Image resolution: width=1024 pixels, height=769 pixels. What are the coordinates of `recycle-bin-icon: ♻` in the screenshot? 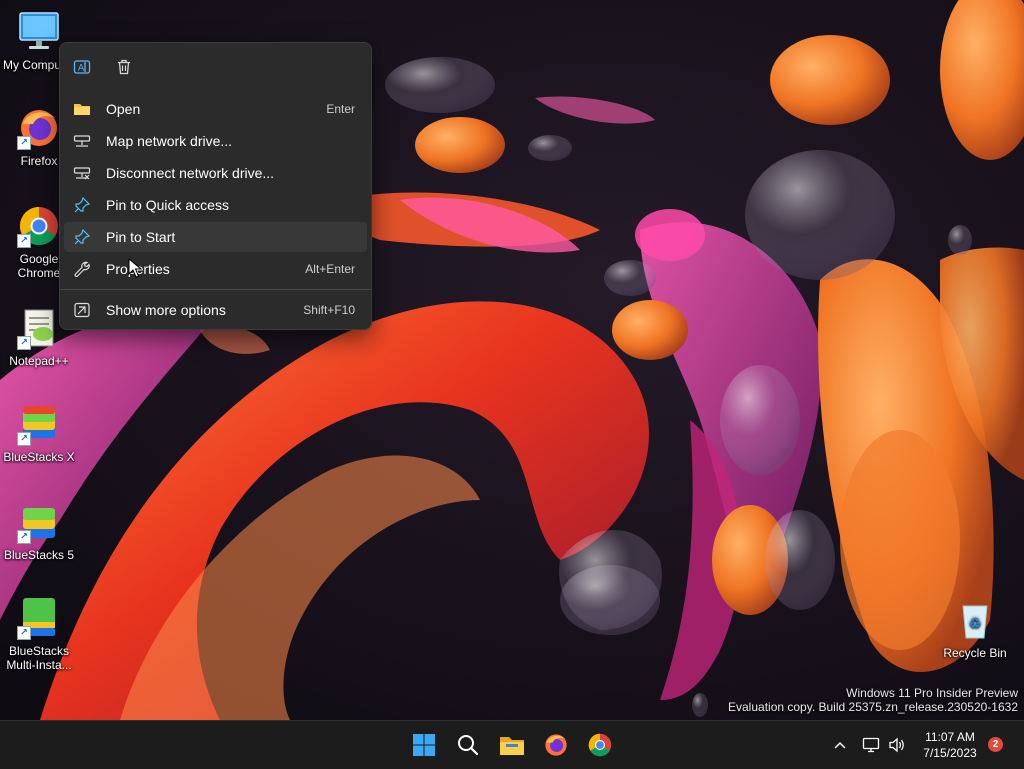 It's located at (975, 620).